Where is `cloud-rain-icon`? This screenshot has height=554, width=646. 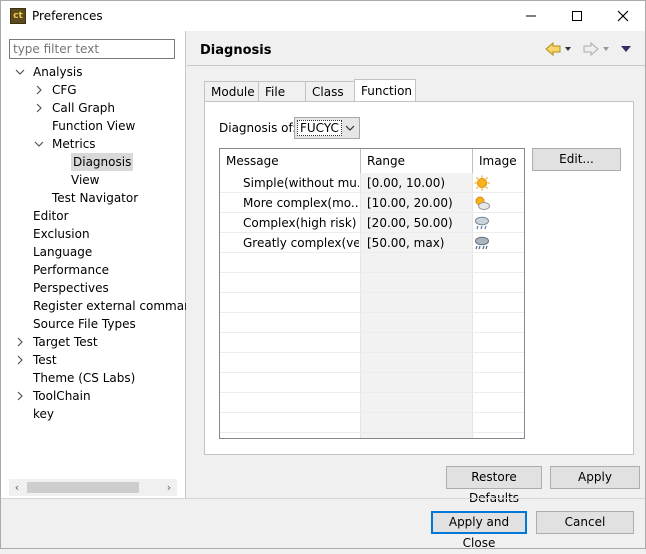
cloud-rain-icon is located at coordinates (482, 223).